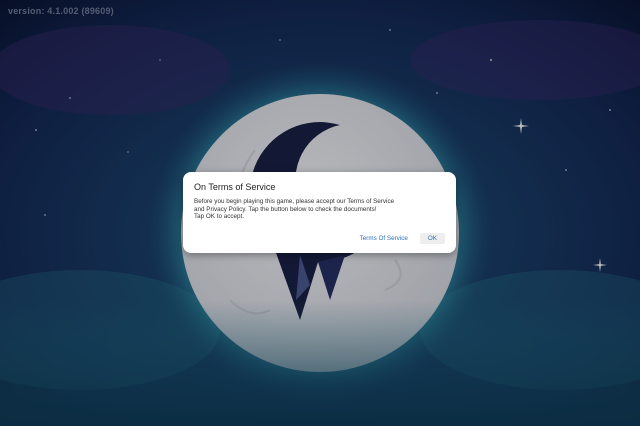  I want to click on dialog-title: On Terms of Service, so click(235, 187).